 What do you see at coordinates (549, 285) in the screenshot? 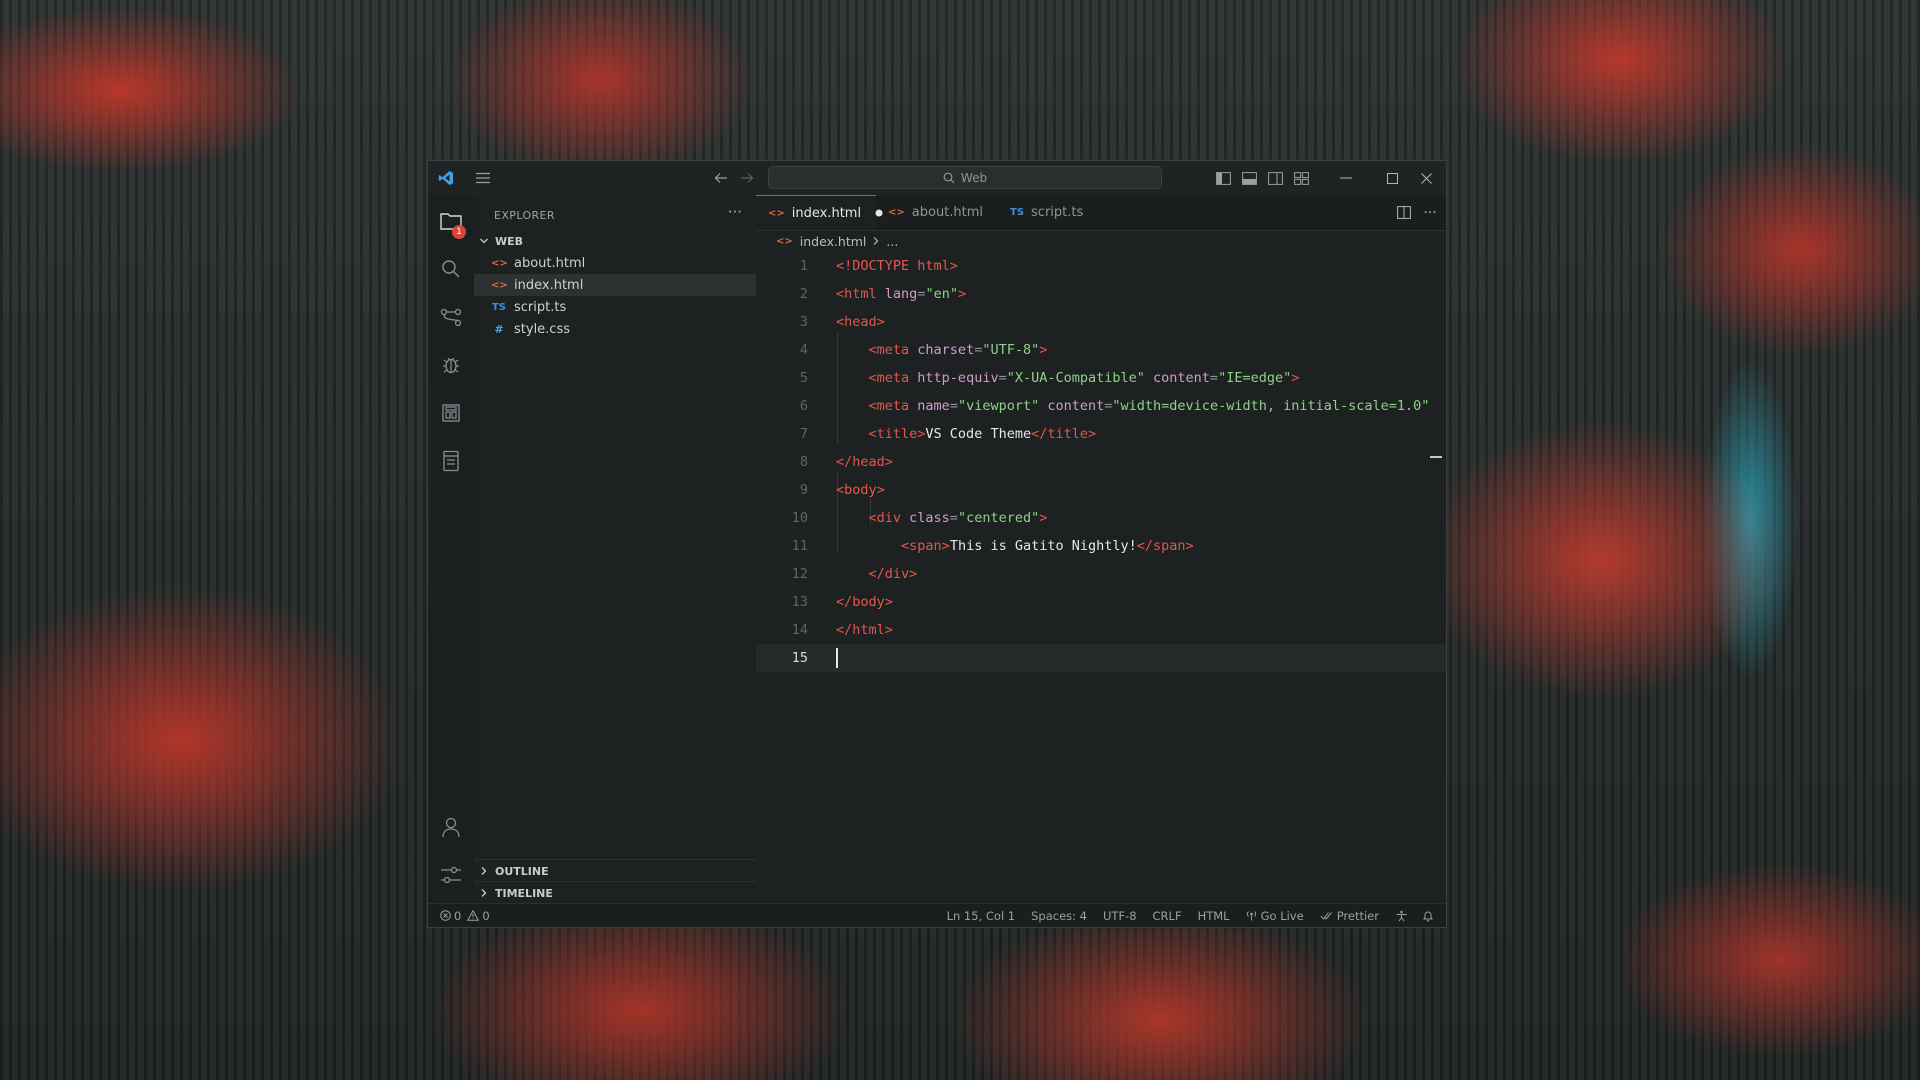
I see `file-label: index.html` at bounding box center [549, 285].